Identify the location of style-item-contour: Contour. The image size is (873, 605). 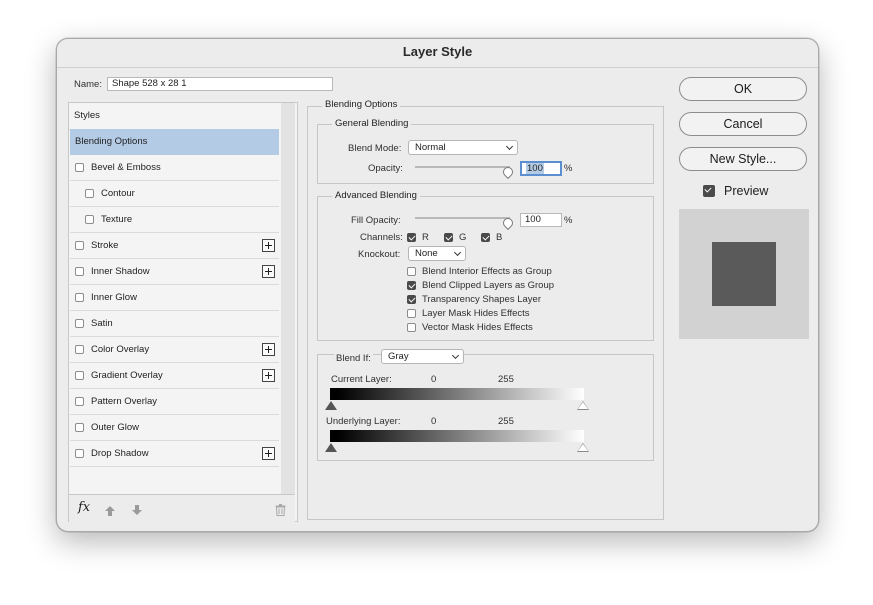
(174, 194).